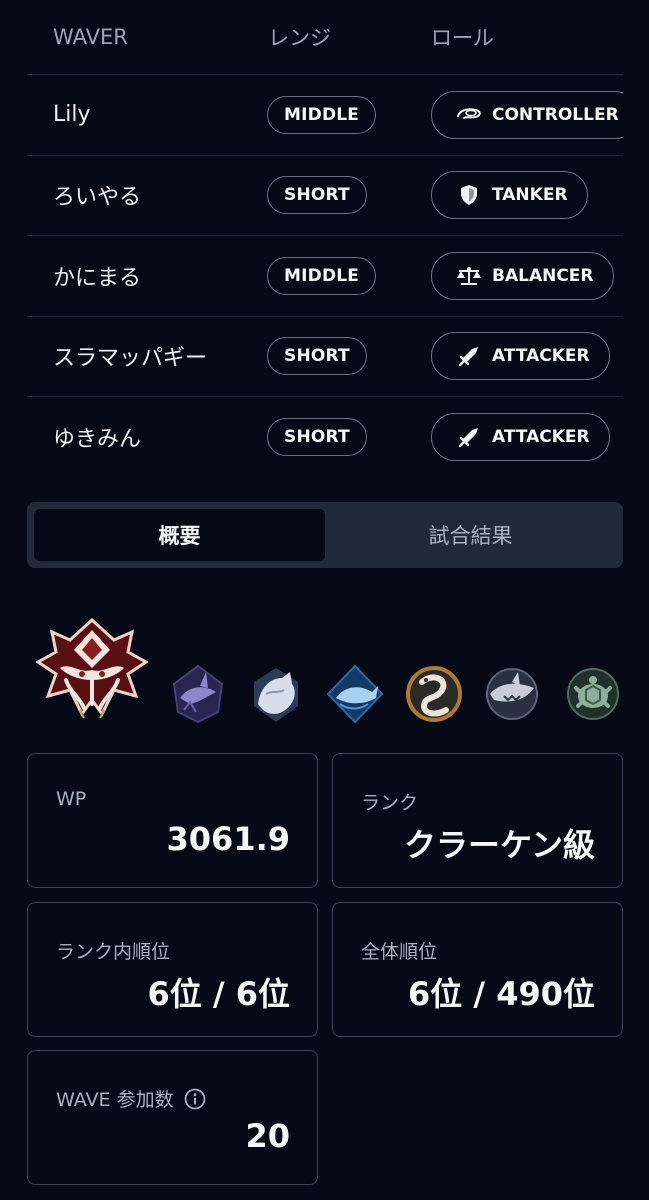  What do you see at coordinates (399, 952) in the screenshot?
I see `overall-position-label: 全体順位` at bounding box center [399, 952].